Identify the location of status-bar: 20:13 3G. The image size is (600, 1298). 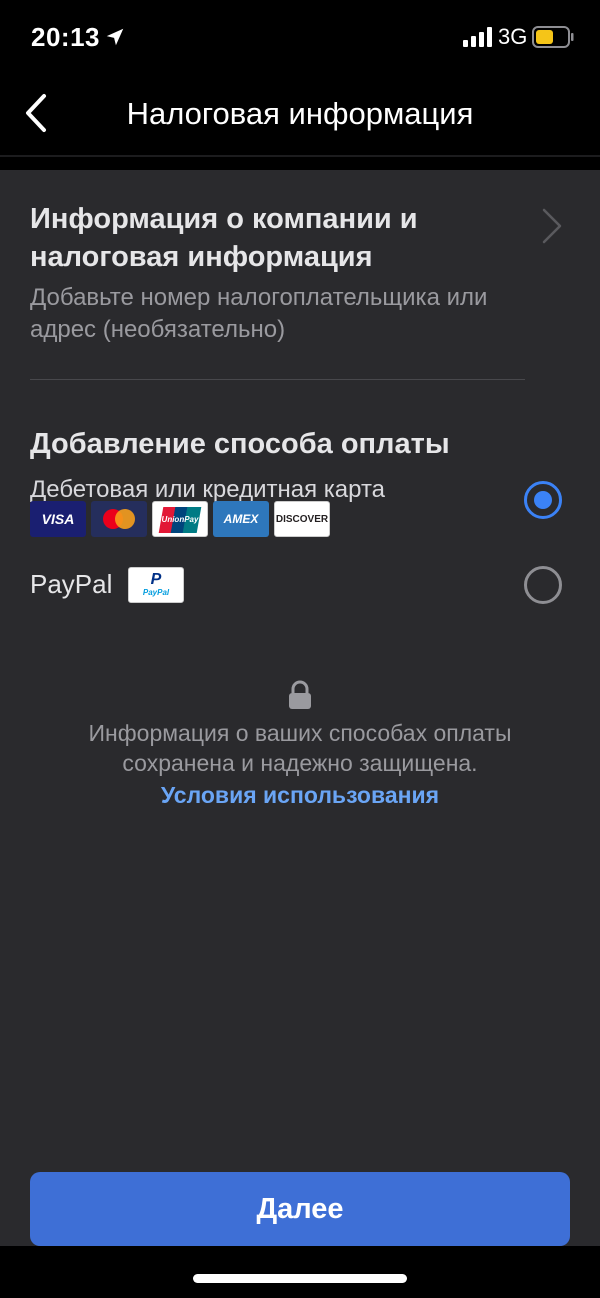
(300, 38).